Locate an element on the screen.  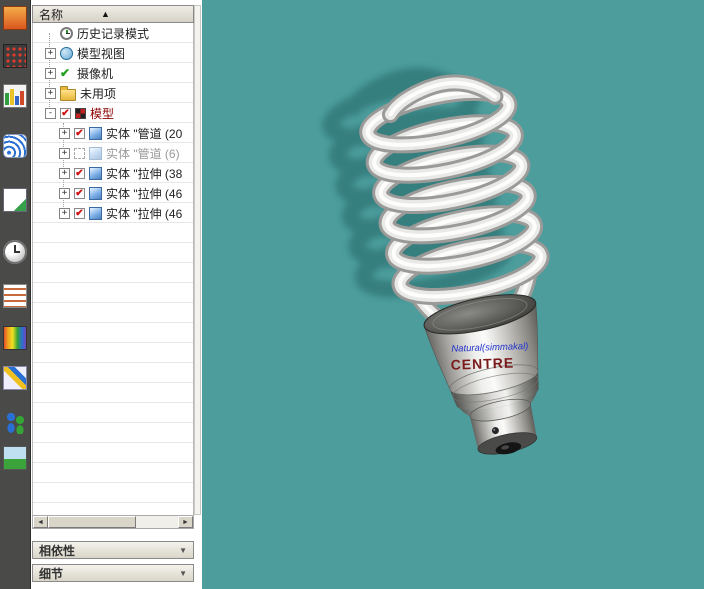
tree-item-model: - ✔ 模型 is located at coordinates (113, 113).